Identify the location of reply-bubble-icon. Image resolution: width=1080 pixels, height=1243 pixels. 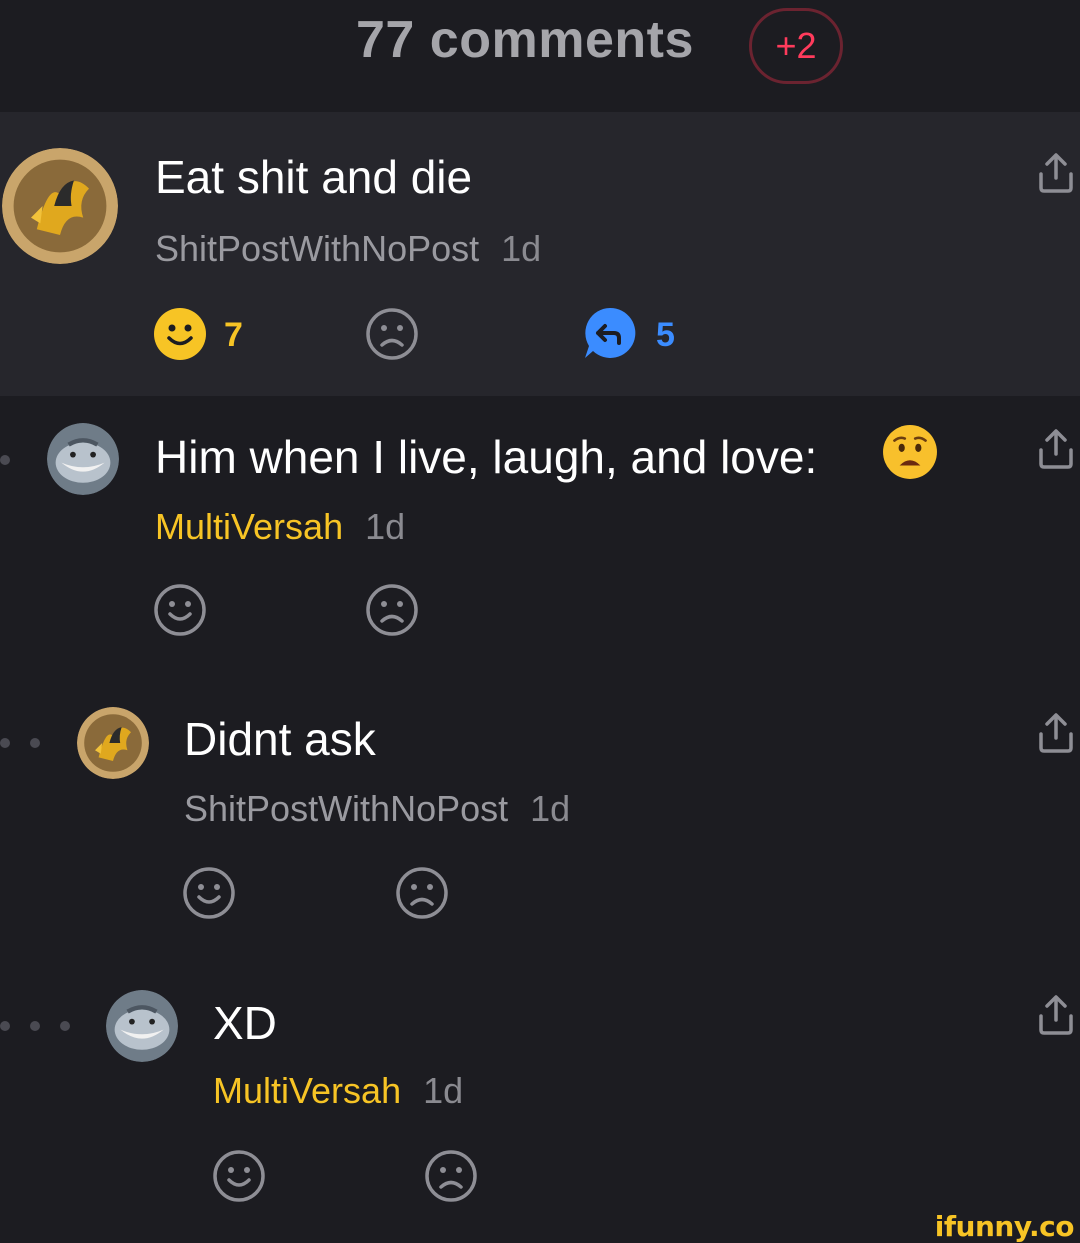
(610, 332).